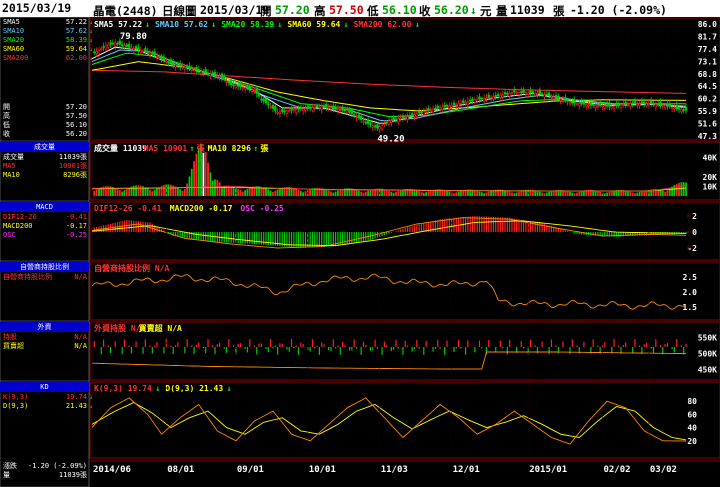 The height and width of the screenshot is (487, 720). I want to click on self-y-tick: 1.5, so click(690, 307).